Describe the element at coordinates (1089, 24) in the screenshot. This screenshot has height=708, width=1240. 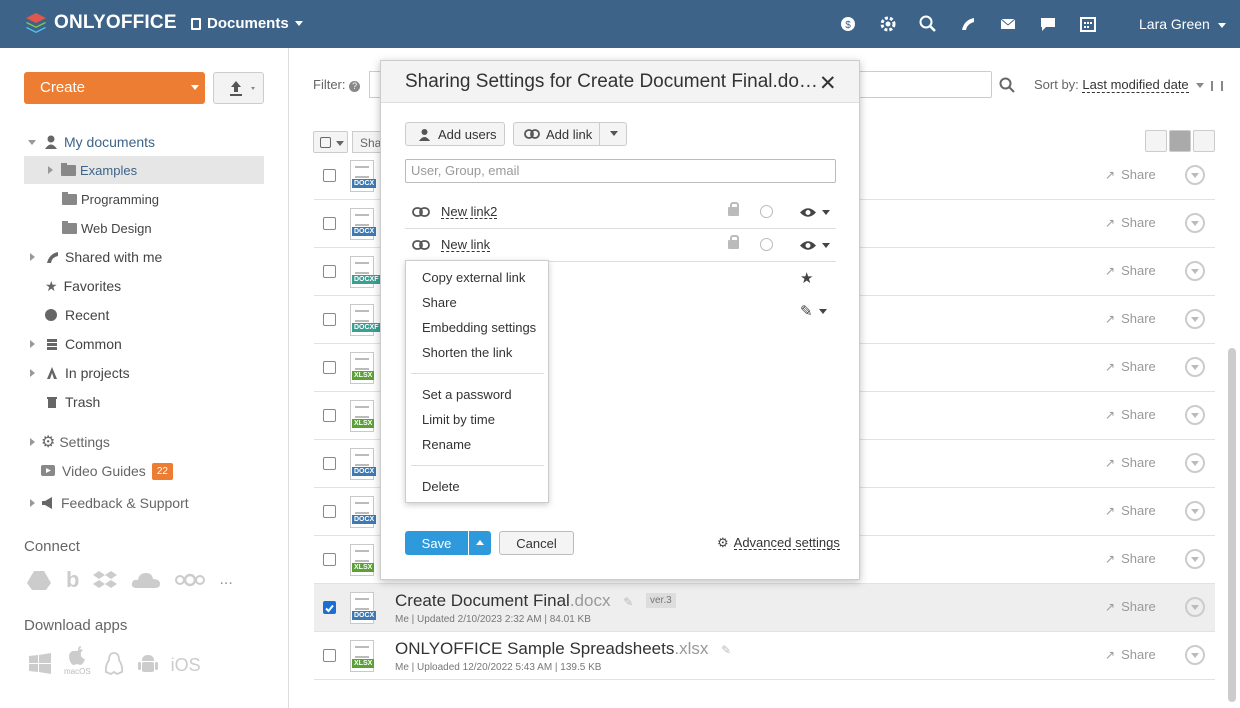
I see `calendar-icon` at that location.